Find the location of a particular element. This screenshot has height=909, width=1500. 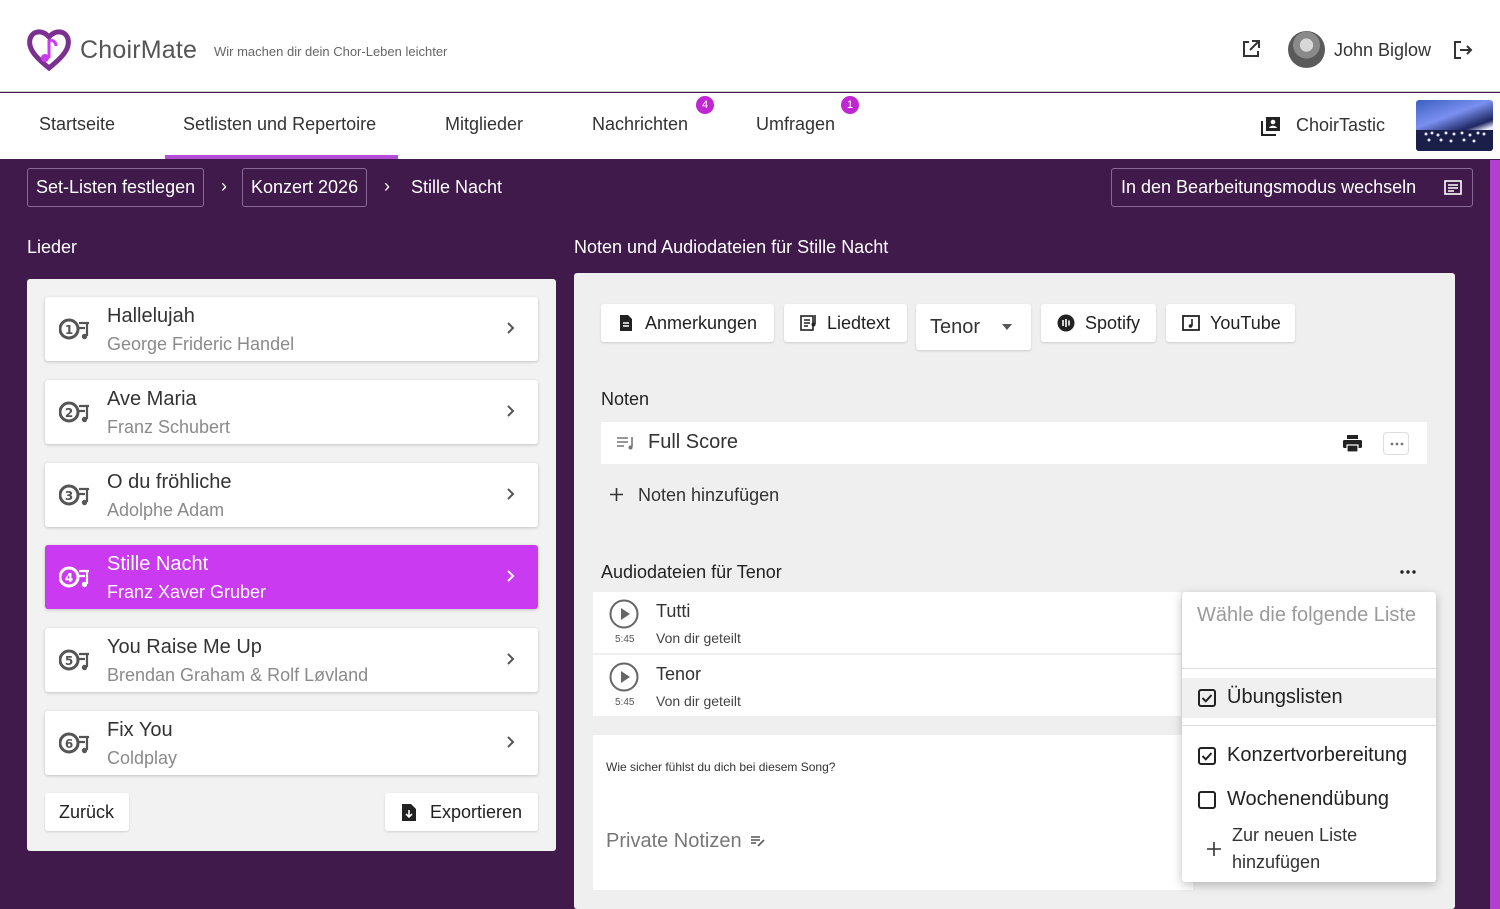

youtube-icon is located at coordinates (1191, 323).